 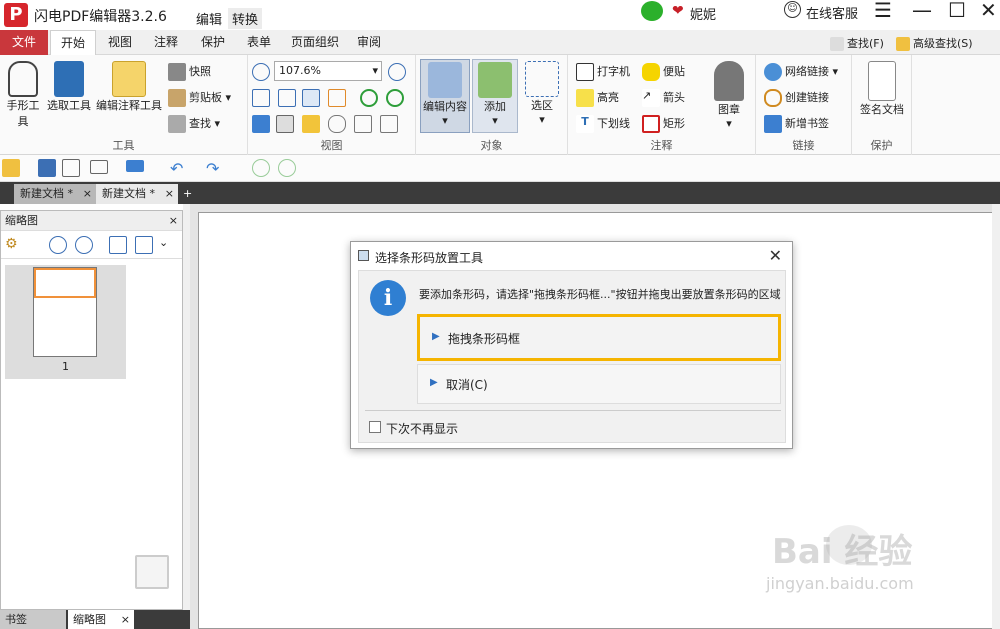 What do you see at coordinates (796, 124) in the screenshot?
I see `new-bookmark-button: 新增书签` at bounding box center [796, 124].